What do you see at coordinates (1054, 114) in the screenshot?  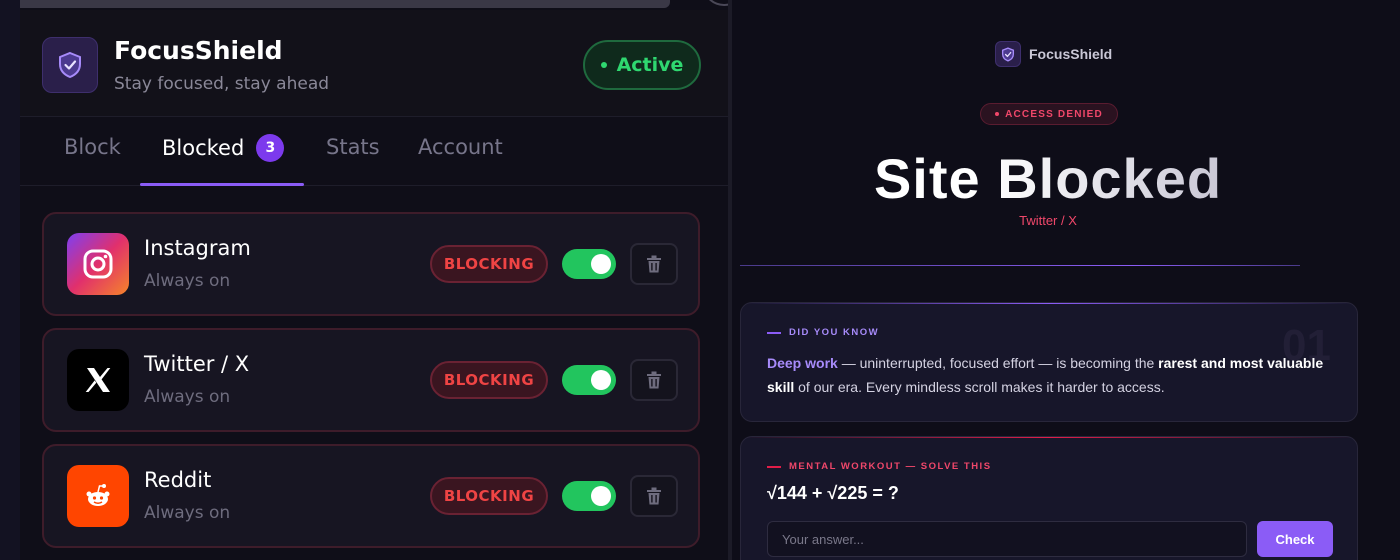 I see `access-denied-label: ACCESS DENIED` at bounding box center [1054, 114].